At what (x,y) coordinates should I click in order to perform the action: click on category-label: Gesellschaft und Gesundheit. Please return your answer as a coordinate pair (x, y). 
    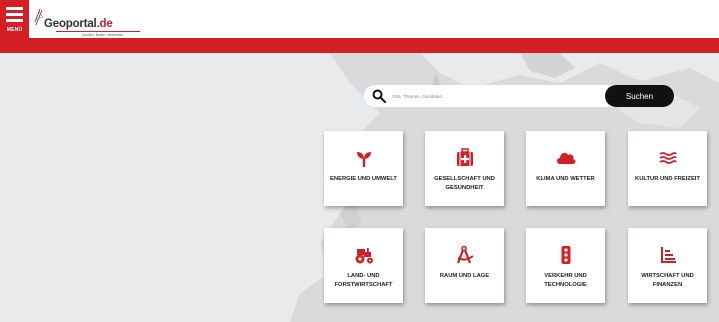
    Looking at the image, I should click on (464, 183).